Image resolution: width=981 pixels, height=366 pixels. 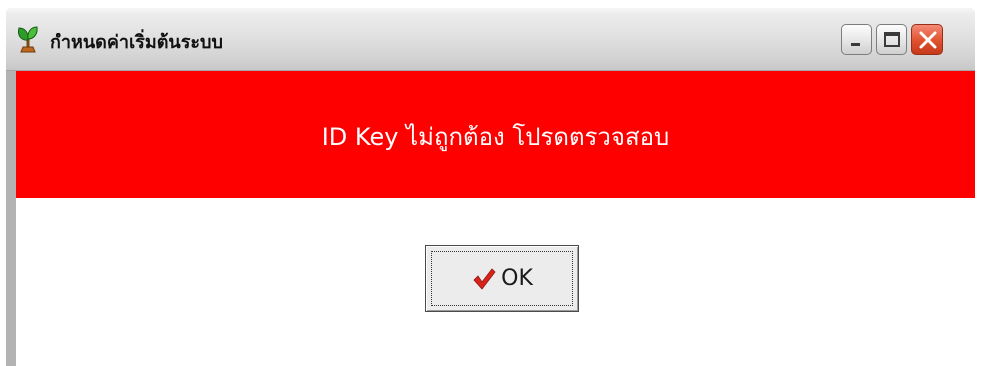 I want to click on maximize-icon, so click(x=892, y=39).